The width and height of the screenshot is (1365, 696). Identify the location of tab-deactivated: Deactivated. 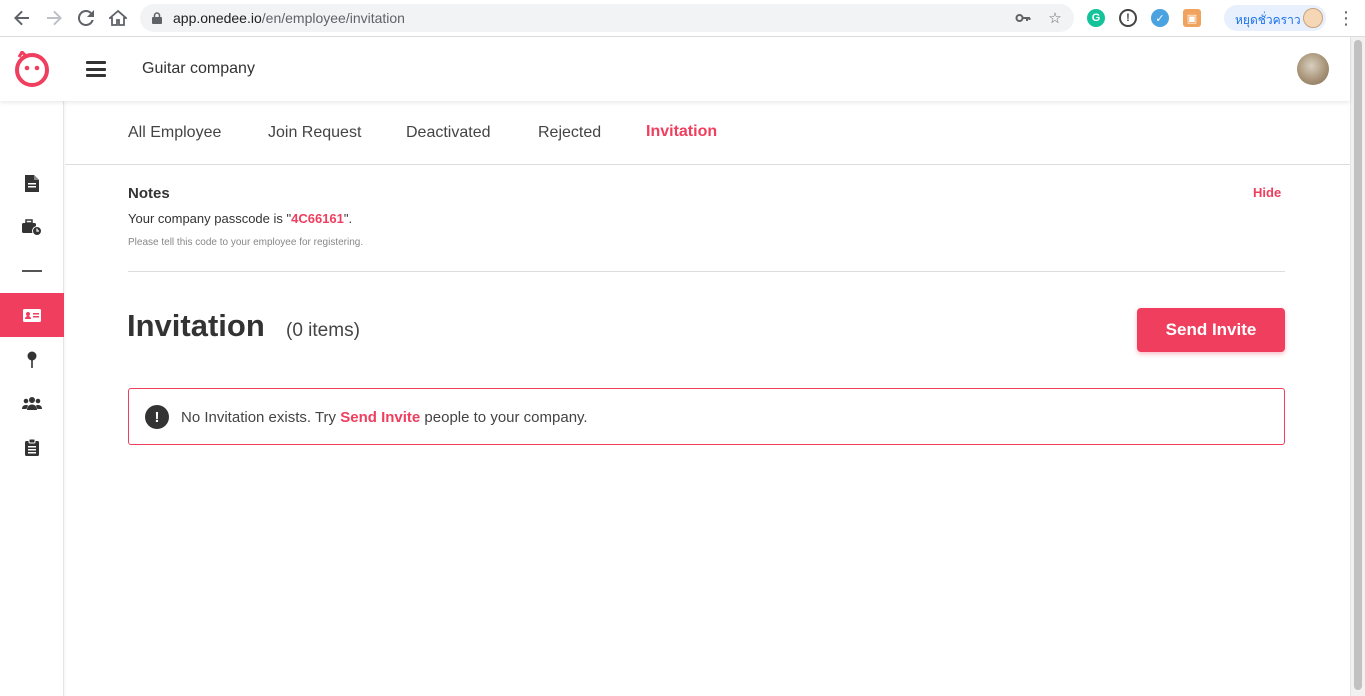
(448, 133).